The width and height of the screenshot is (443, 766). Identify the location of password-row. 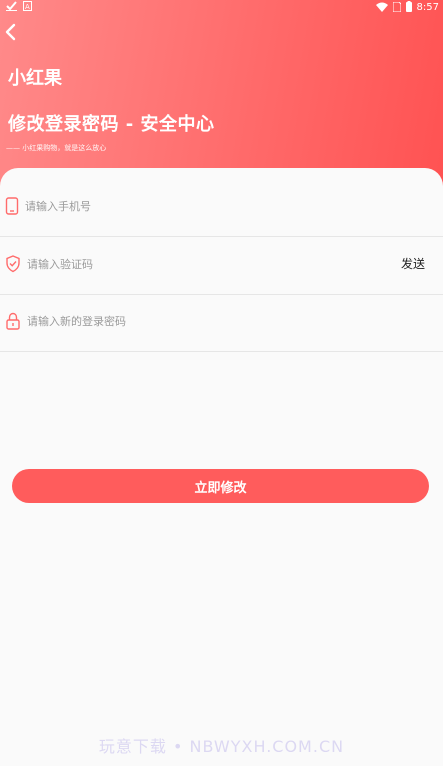
(221, 323).